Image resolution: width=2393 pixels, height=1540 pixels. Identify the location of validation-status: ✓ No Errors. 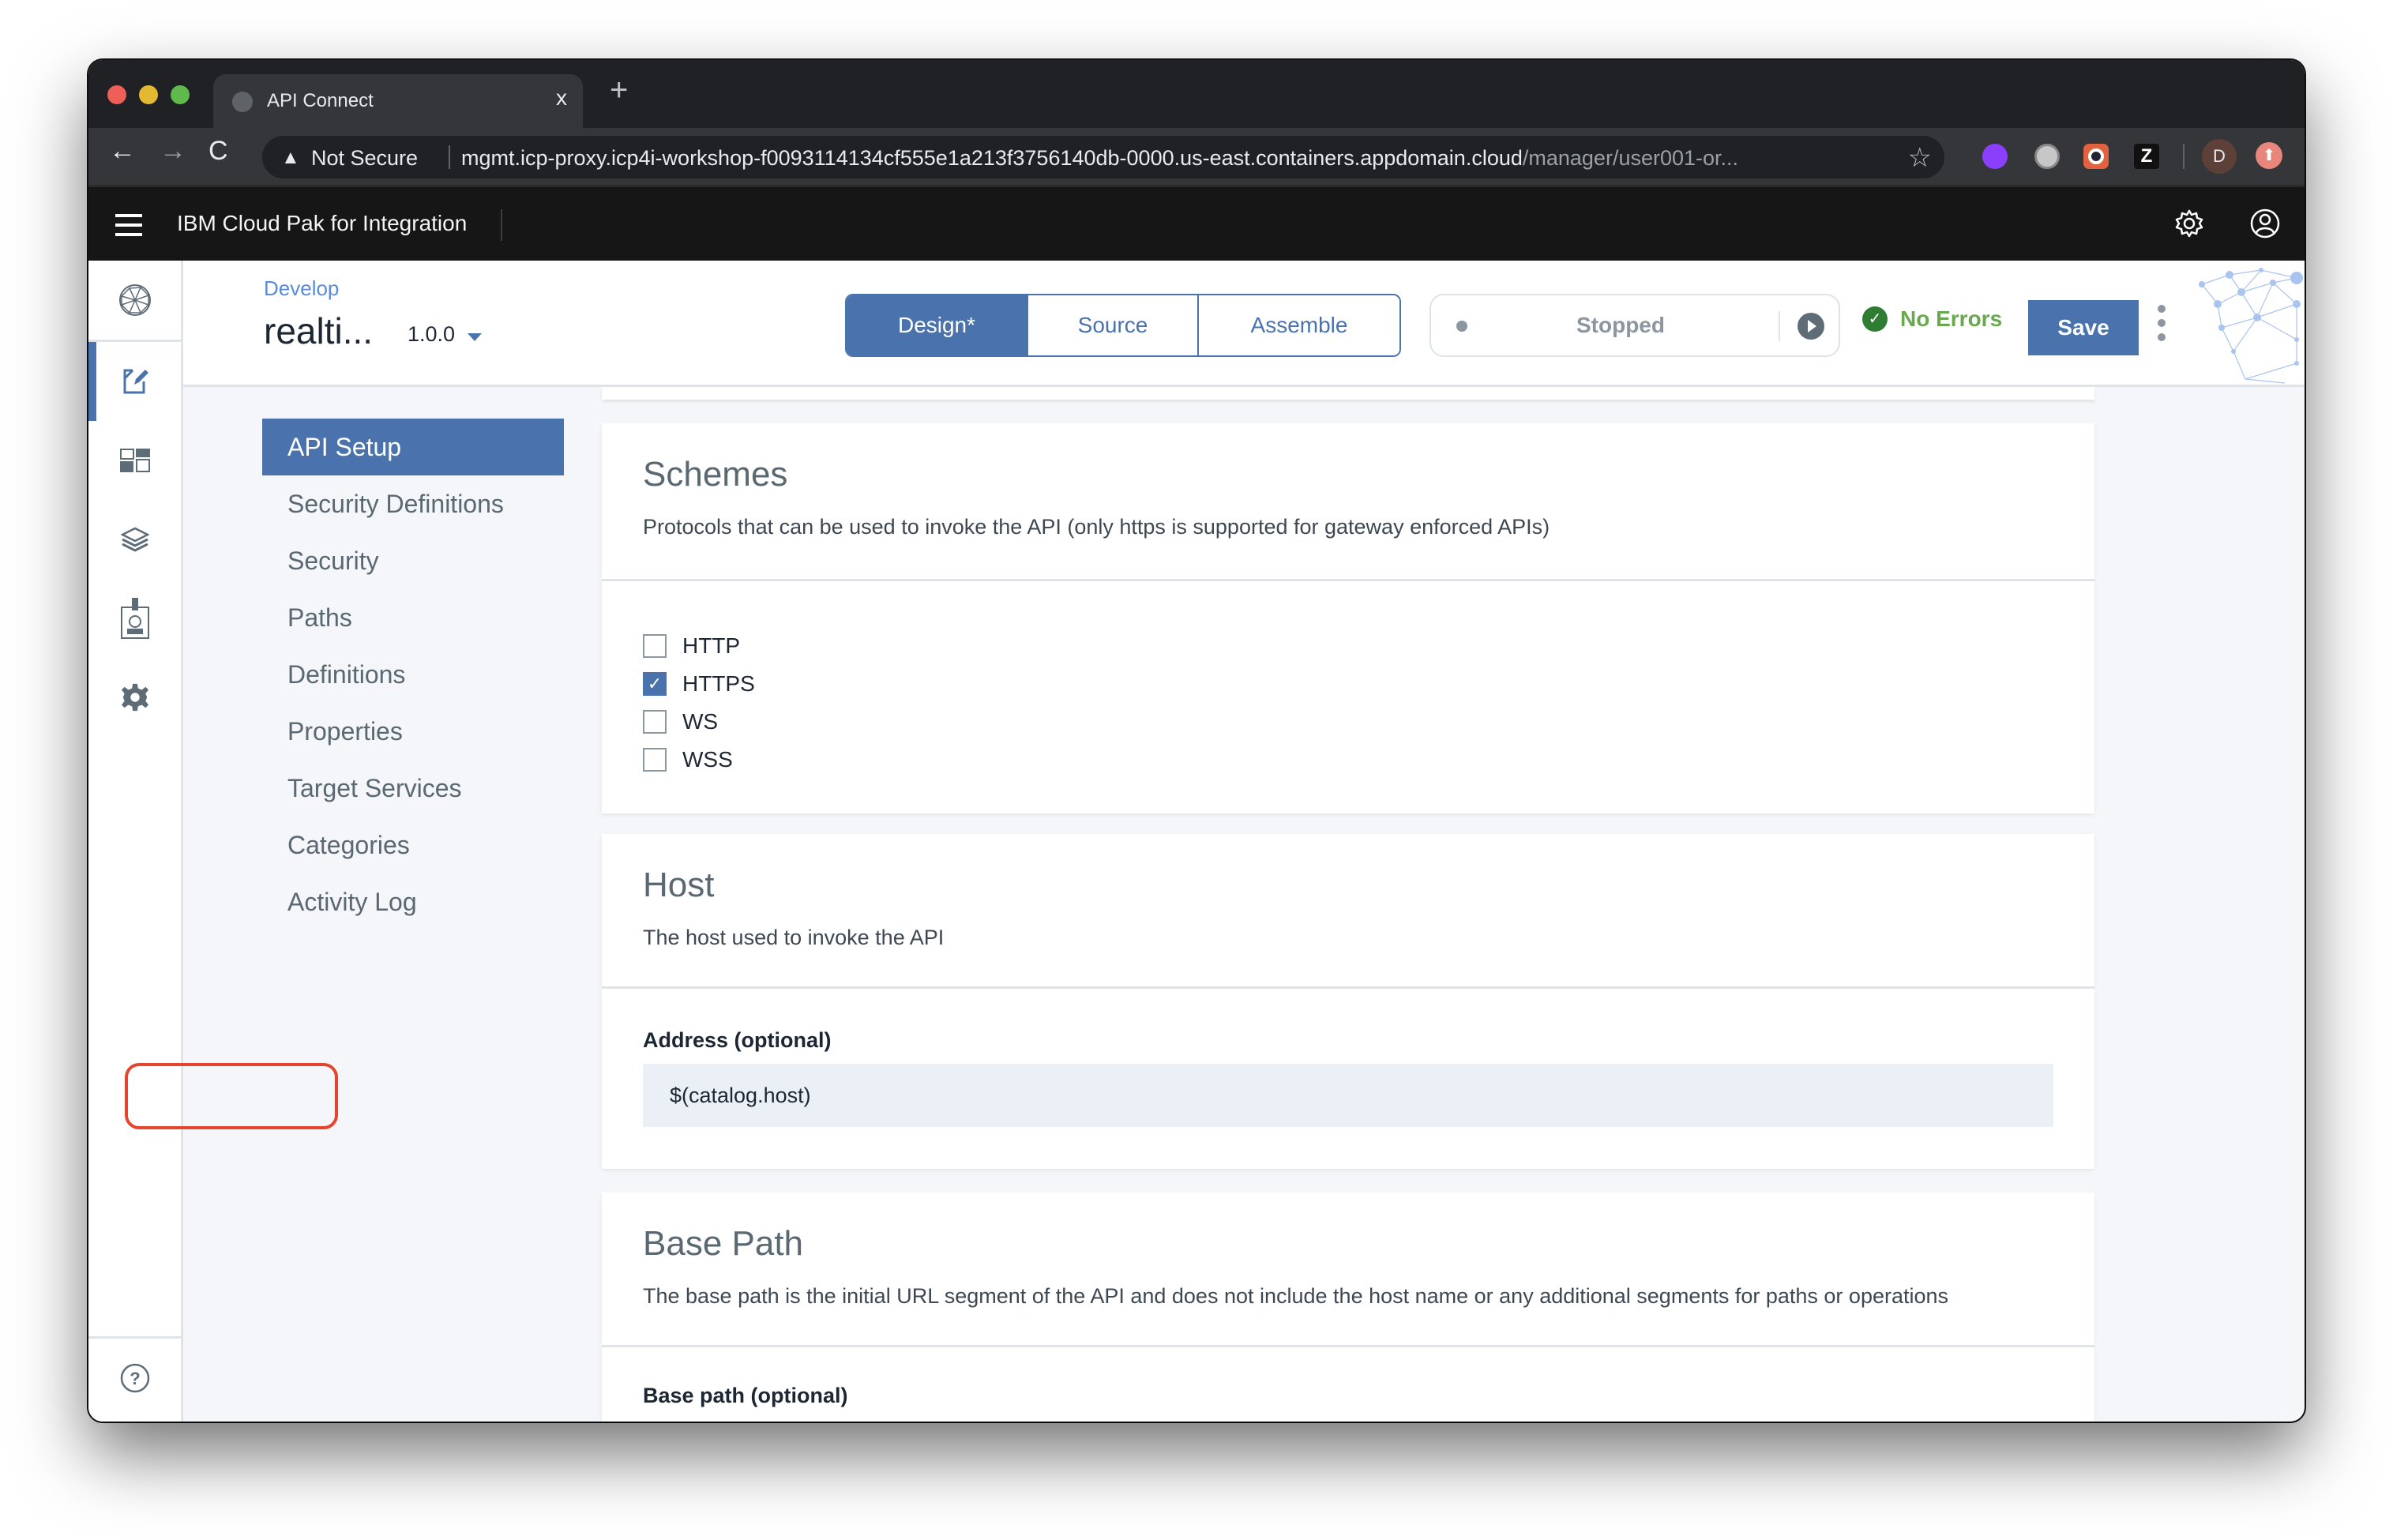
(1932, 319).